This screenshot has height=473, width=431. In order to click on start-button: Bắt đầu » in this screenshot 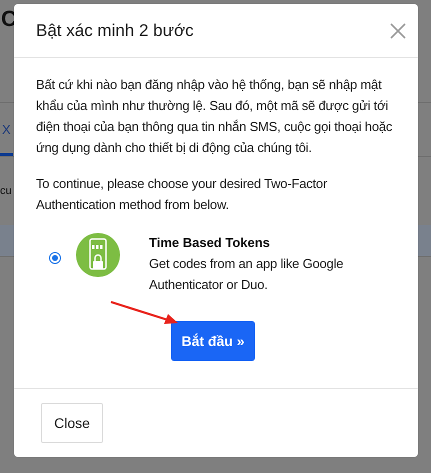, I will do `click(213, 341)`.